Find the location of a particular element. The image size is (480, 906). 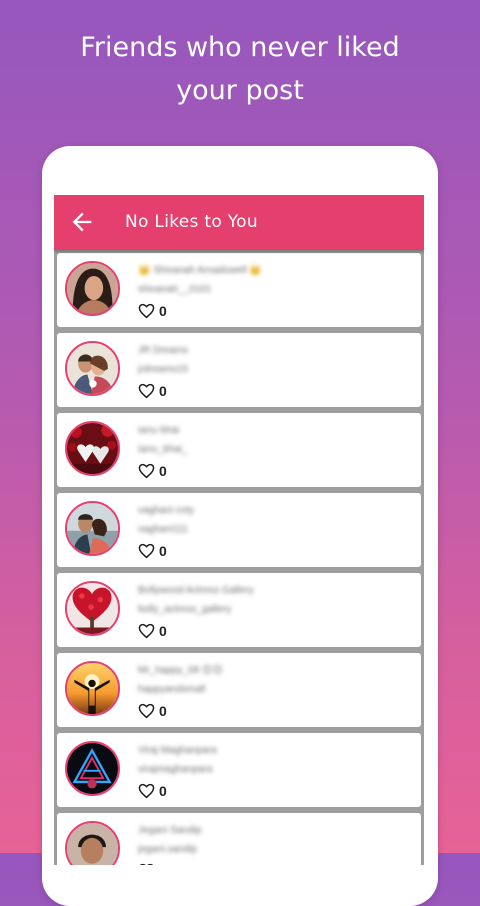

arrow-left-icon is located at coordinates (82, 222).